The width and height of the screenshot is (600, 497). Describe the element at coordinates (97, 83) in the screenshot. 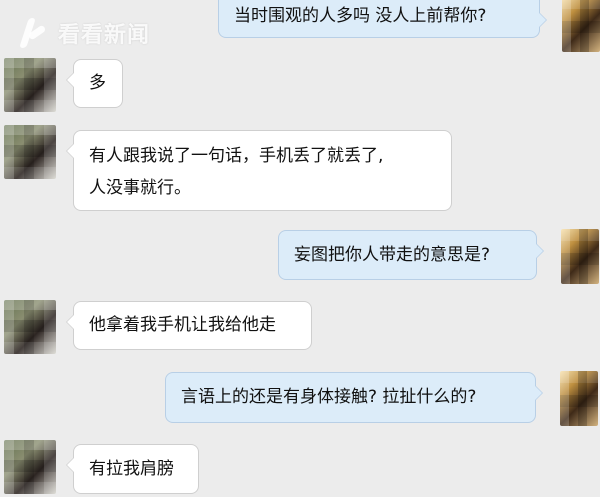

I see `message-text: 多` at that location.